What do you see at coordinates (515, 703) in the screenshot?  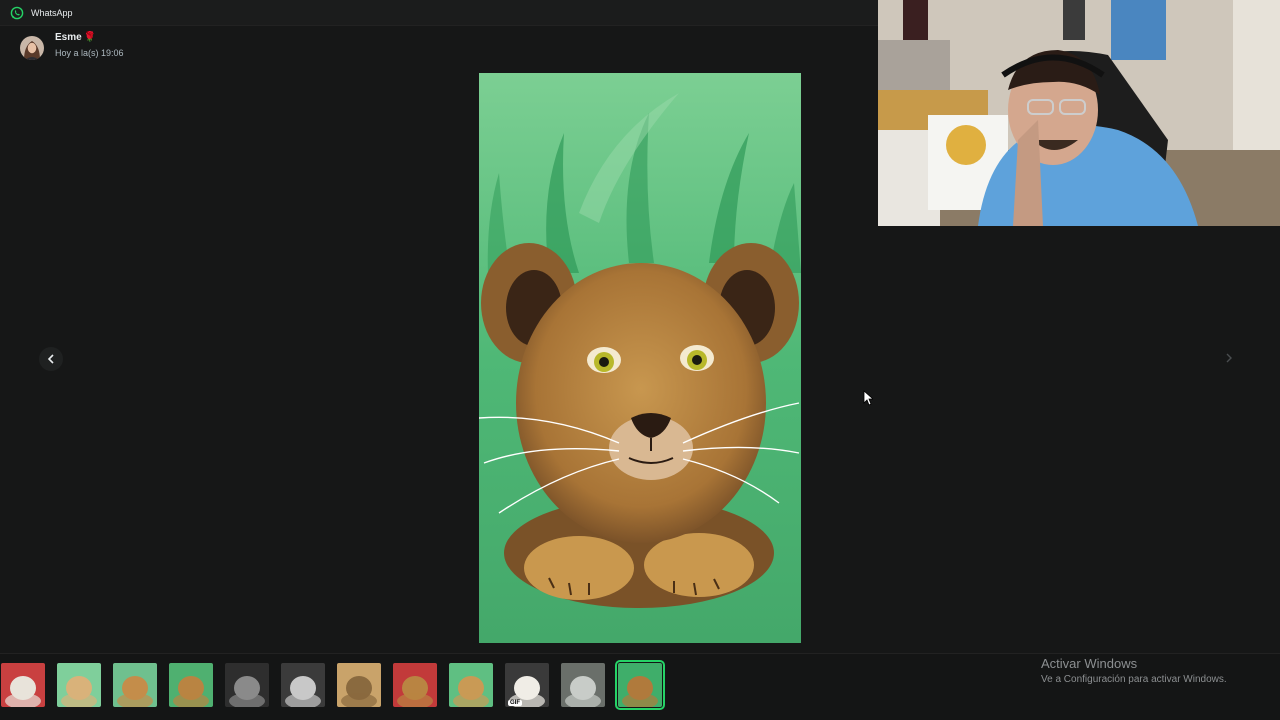 I see `gif-badge: GIF` at bounding box center [515, 703].